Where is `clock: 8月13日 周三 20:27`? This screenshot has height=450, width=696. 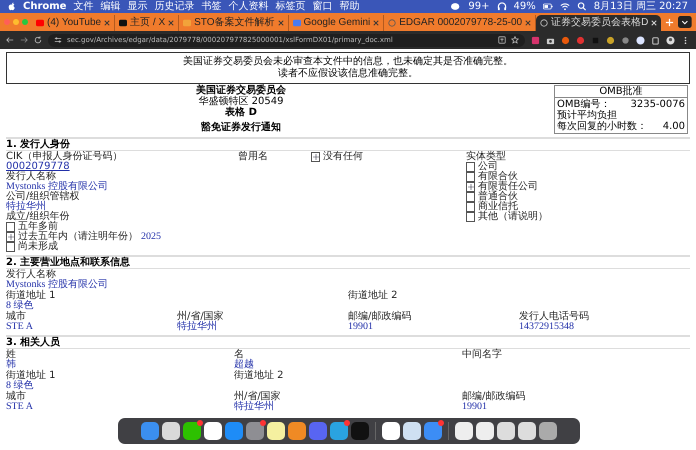 clock: 8月13日 周三 20:27 is located at coordinates (641, 6).